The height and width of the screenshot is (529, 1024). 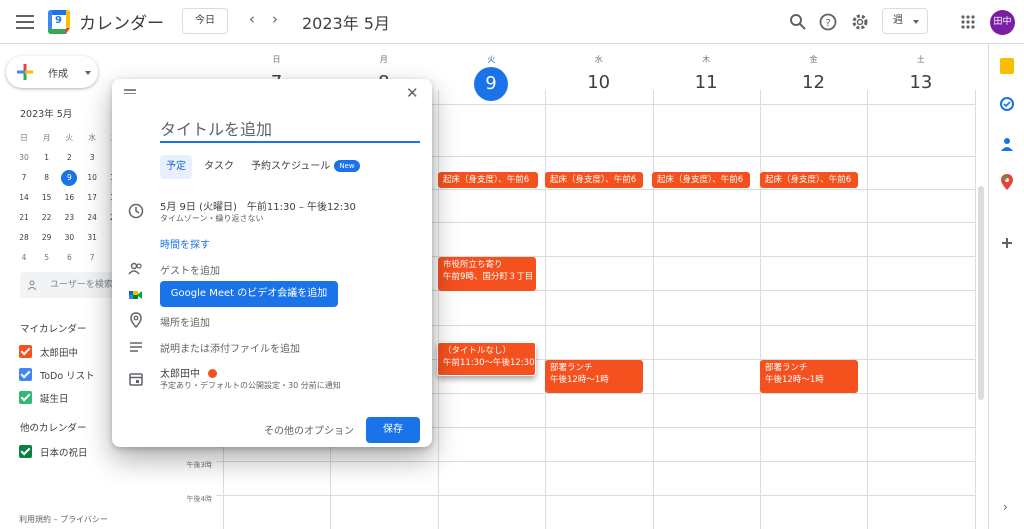 I want to click on day-number: 10, so click(x=599, y=82).